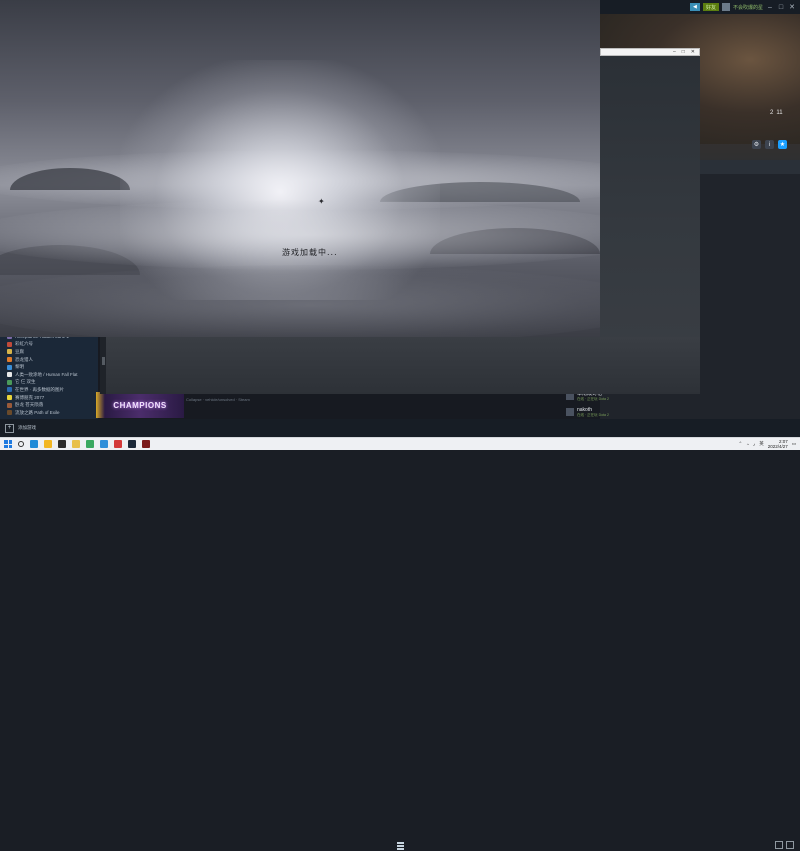 The image size is (800, 851). Describe the element at coordinates (650, 52) in the screenshot. I see `small-dialog-titlebar: – □ ✕` at that location.